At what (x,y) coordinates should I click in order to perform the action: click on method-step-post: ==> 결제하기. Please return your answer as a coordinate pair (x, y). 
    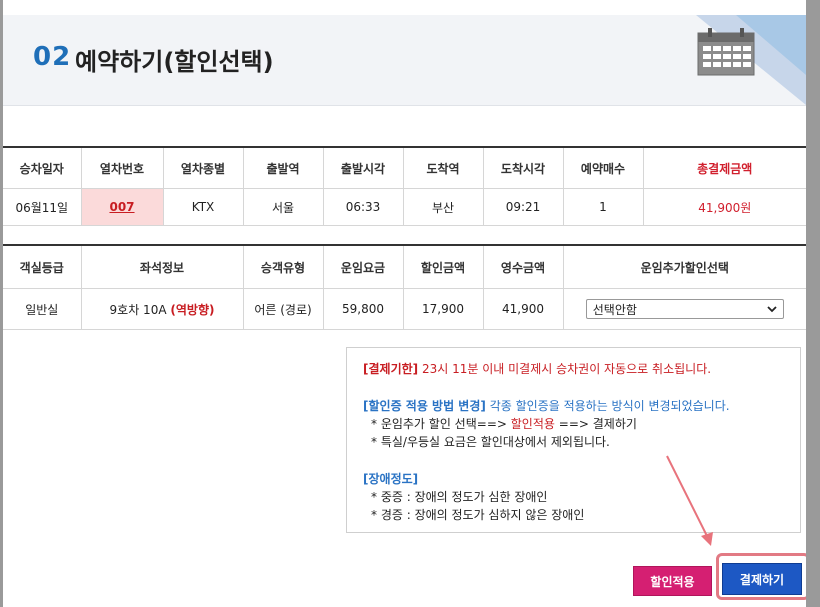
    Looking at the image, I should click on (597, 424).